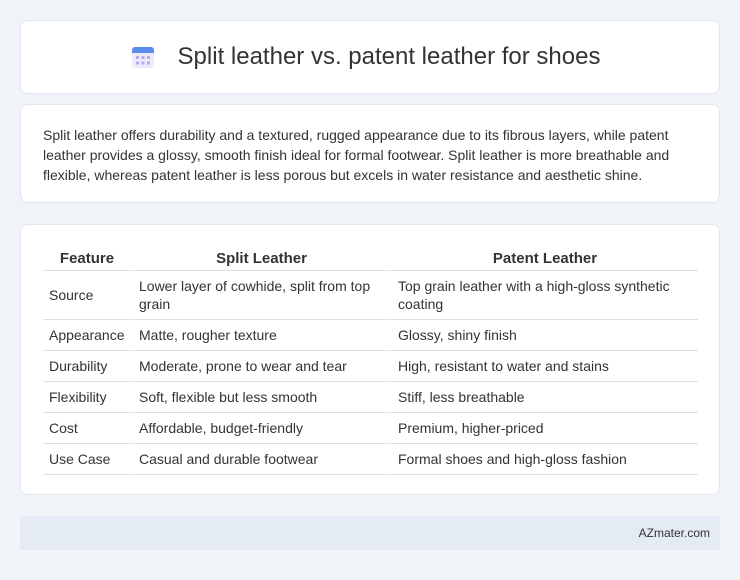 The image size is (740, 580). Describe the element at coordinates (674, 533) in the screenshot. I see `footer-brand: AZmater.com` at that location.